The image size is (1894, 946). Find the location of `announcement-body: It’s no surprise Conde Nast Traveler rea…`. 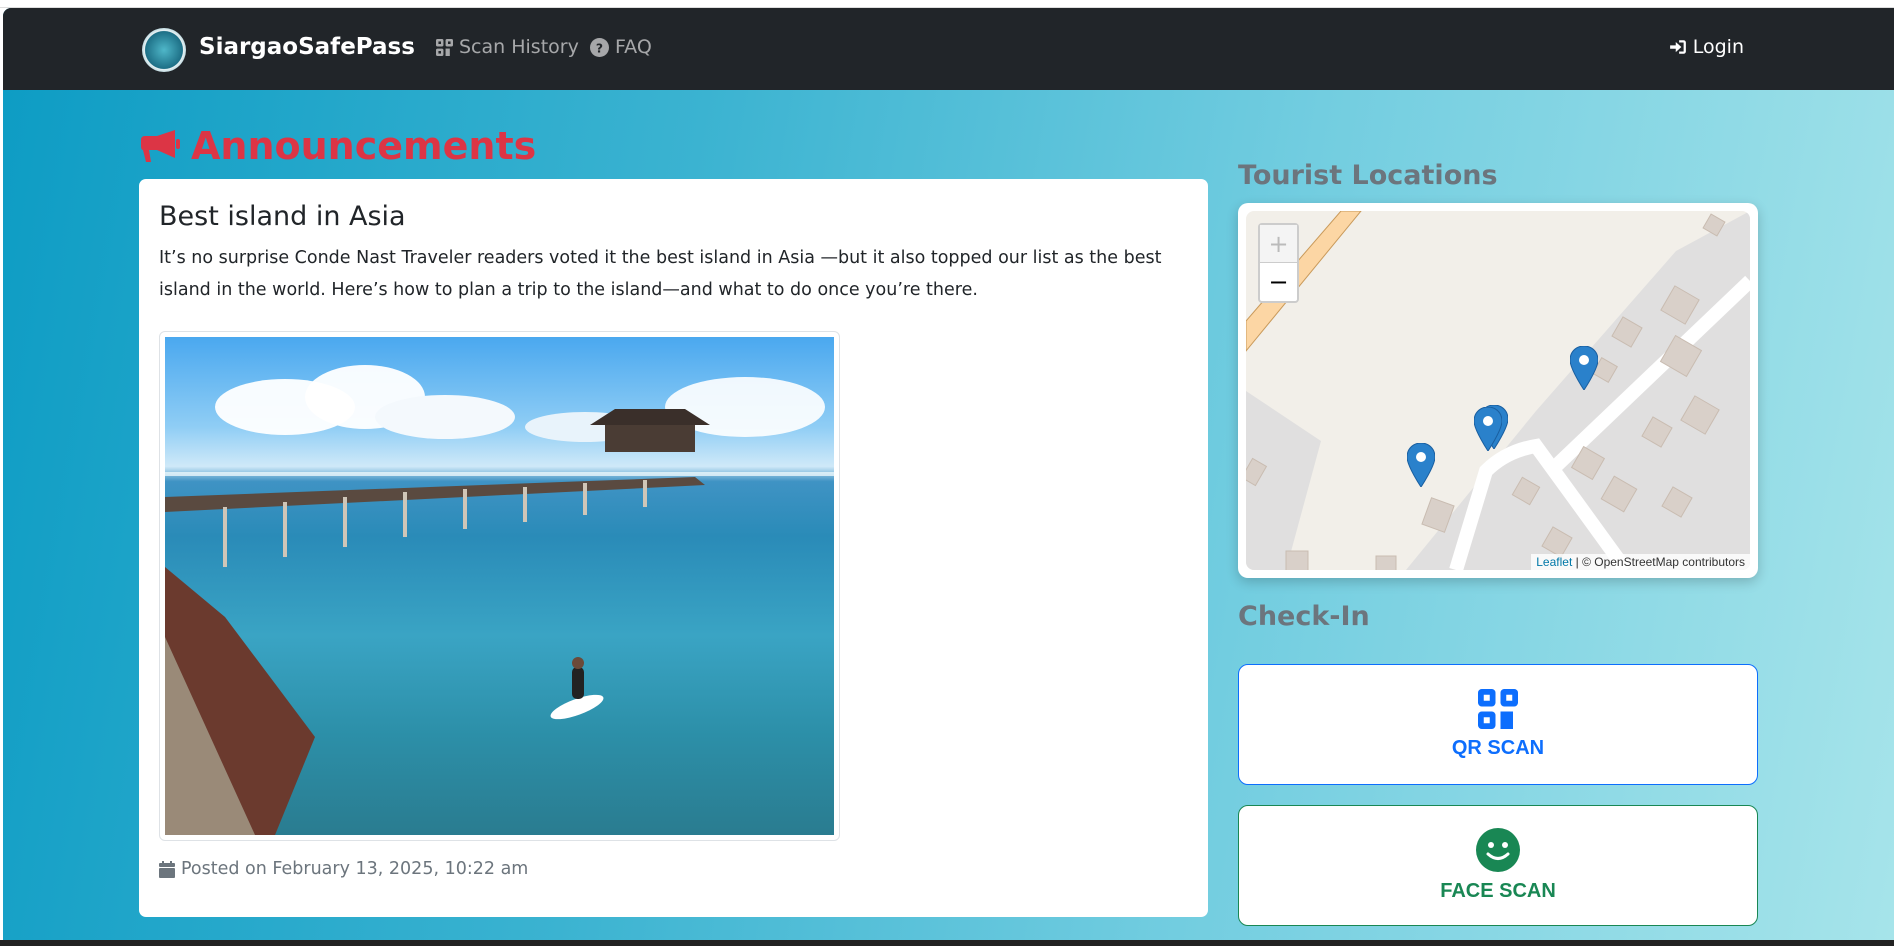

announcement-body: It’s no surprise Conde Nast Traveler rea… is located at coordinates (660, 274).